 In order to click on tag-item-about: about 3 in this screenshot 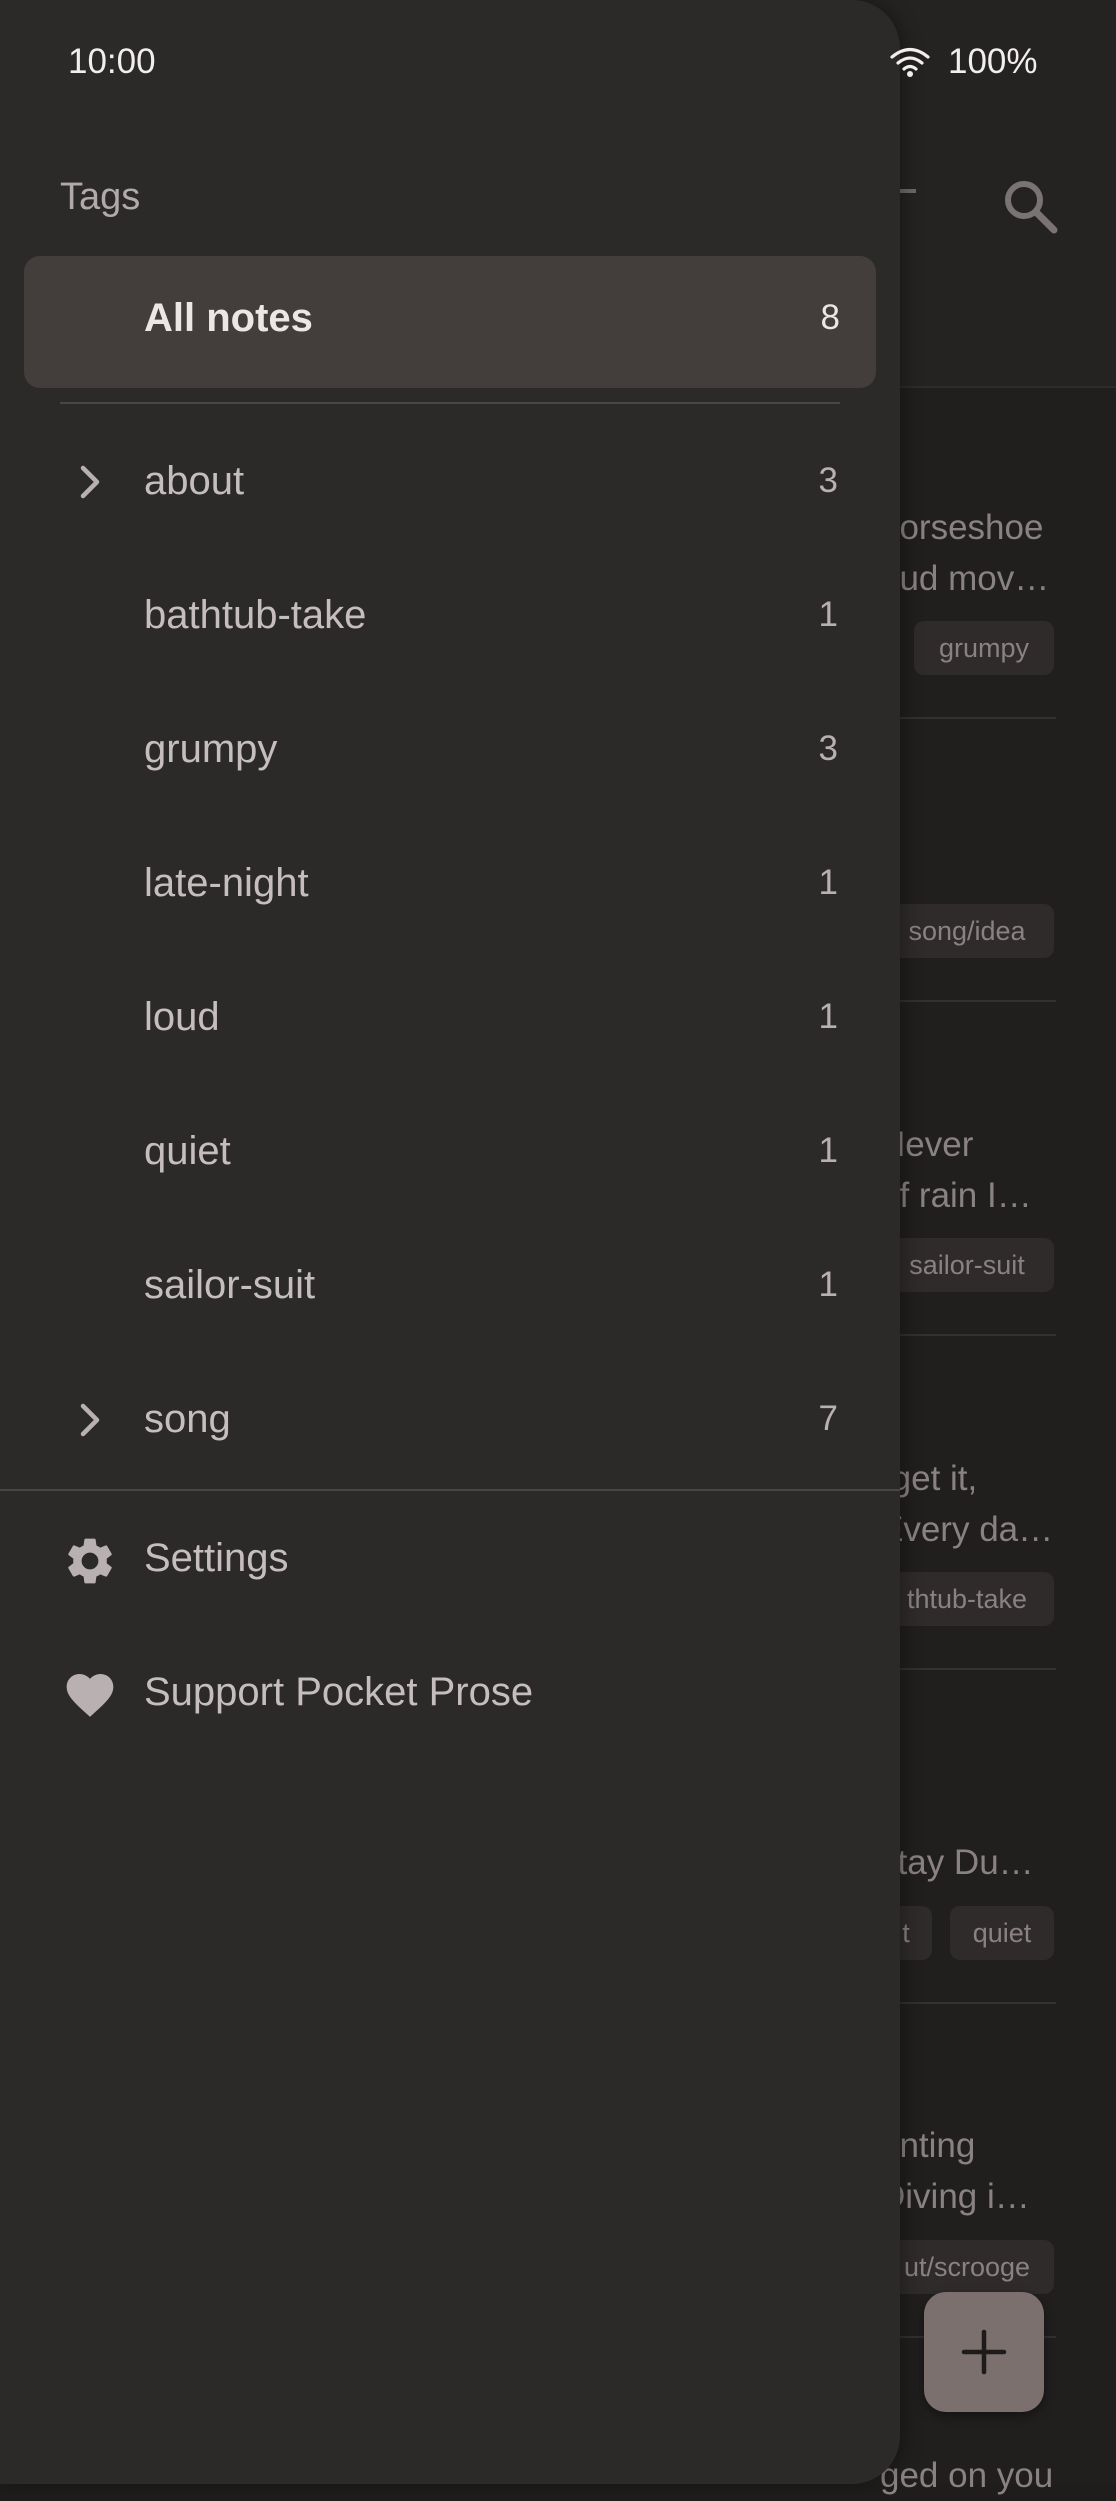, I will do `click(450, 483)`.